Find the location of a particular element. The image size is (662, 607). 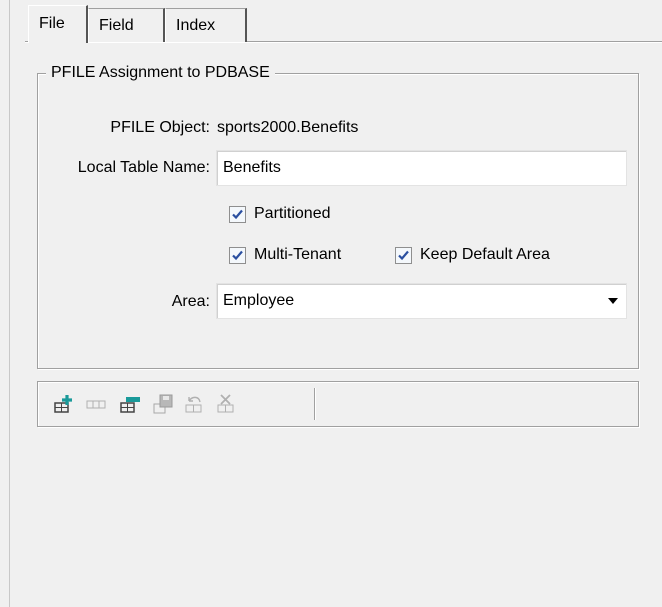

add-row-button is located at coordinates (64, 404).